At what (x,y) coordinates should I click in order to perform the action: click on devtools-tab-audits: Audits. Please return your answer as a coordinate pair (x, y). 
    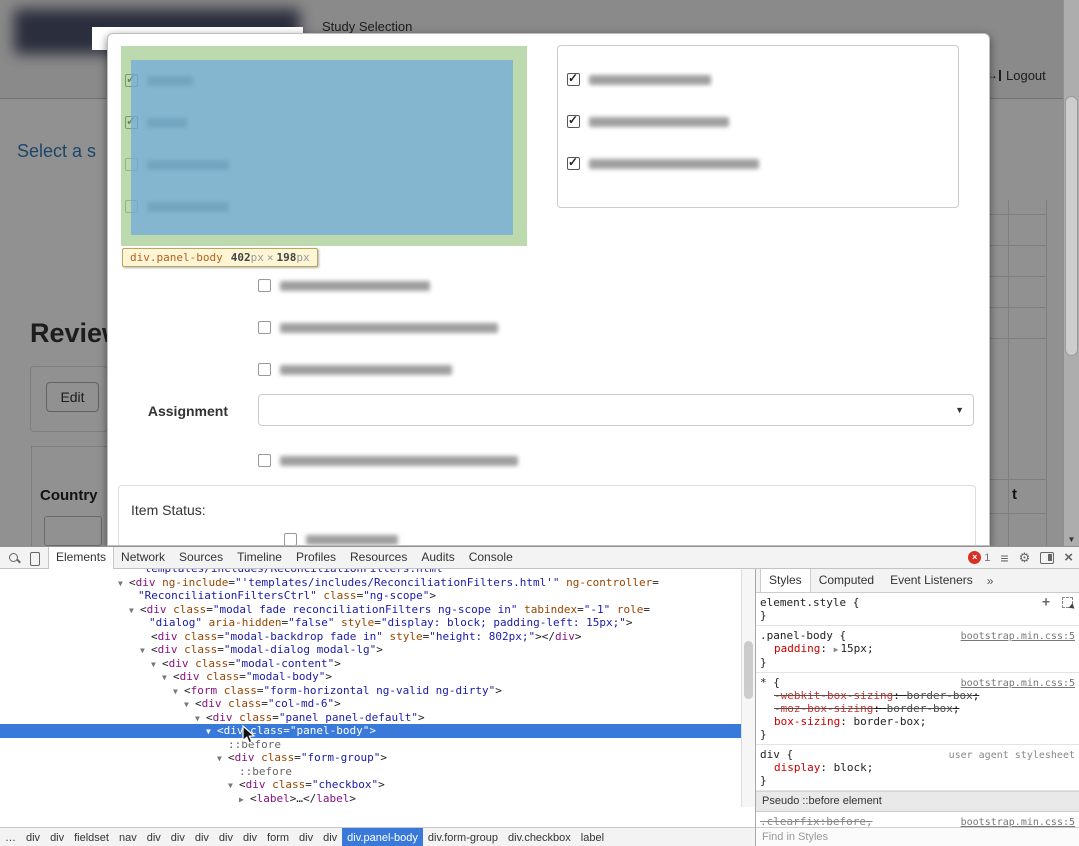
    Looking at the image, I should click on (437, 558).